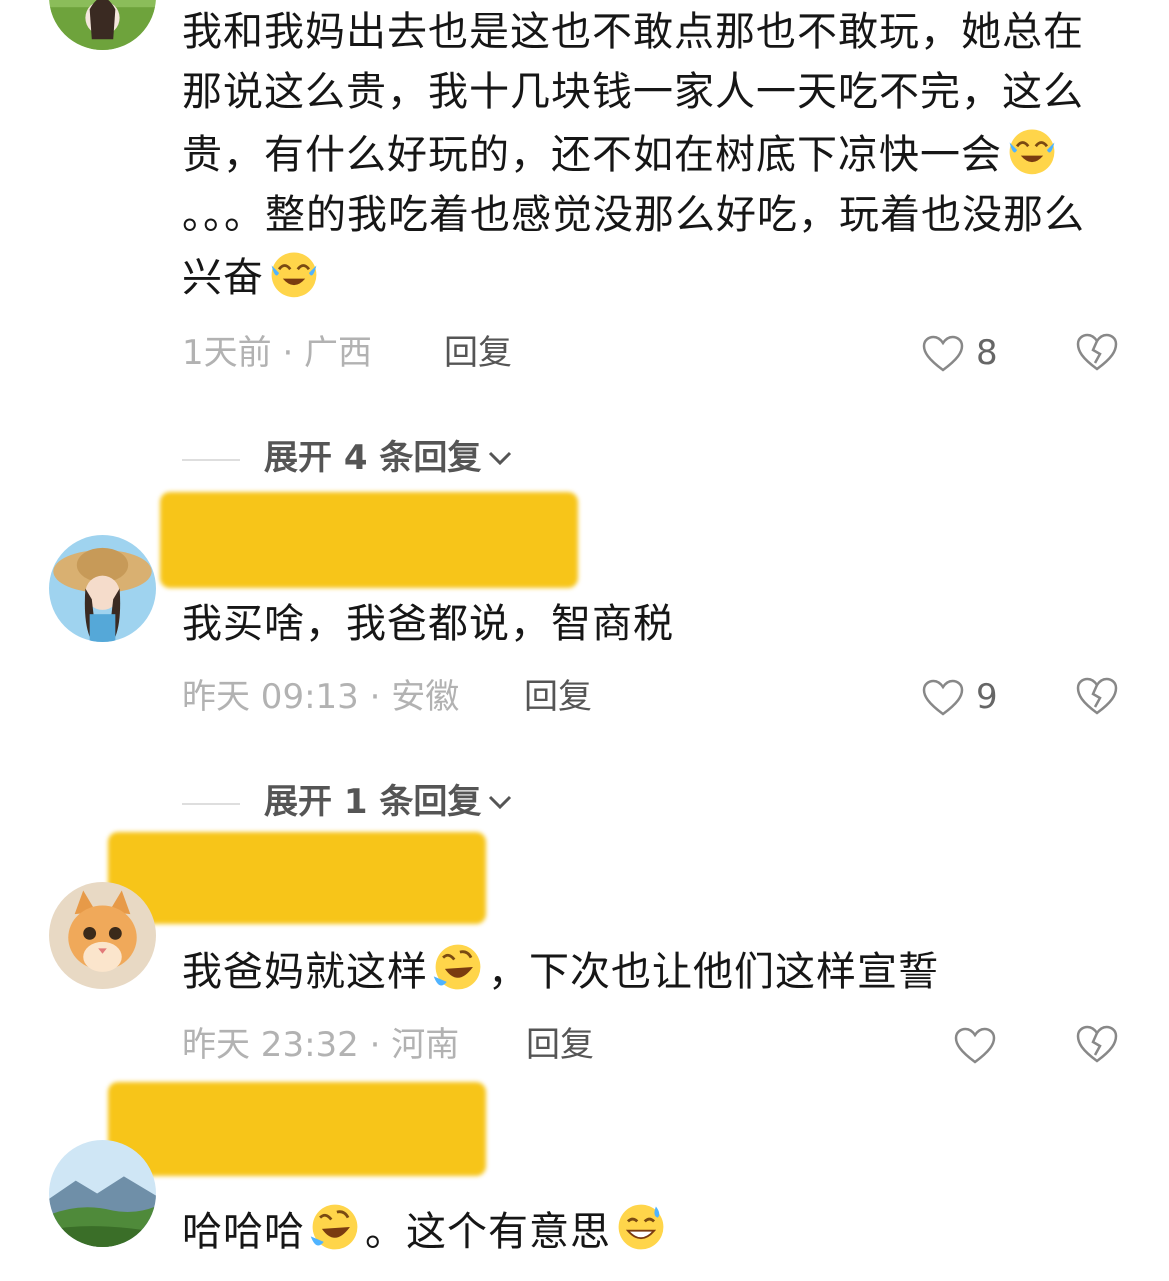 This screenshot has height=1281, width=1169. I want to click on like-count: 9, so click(987, 697).